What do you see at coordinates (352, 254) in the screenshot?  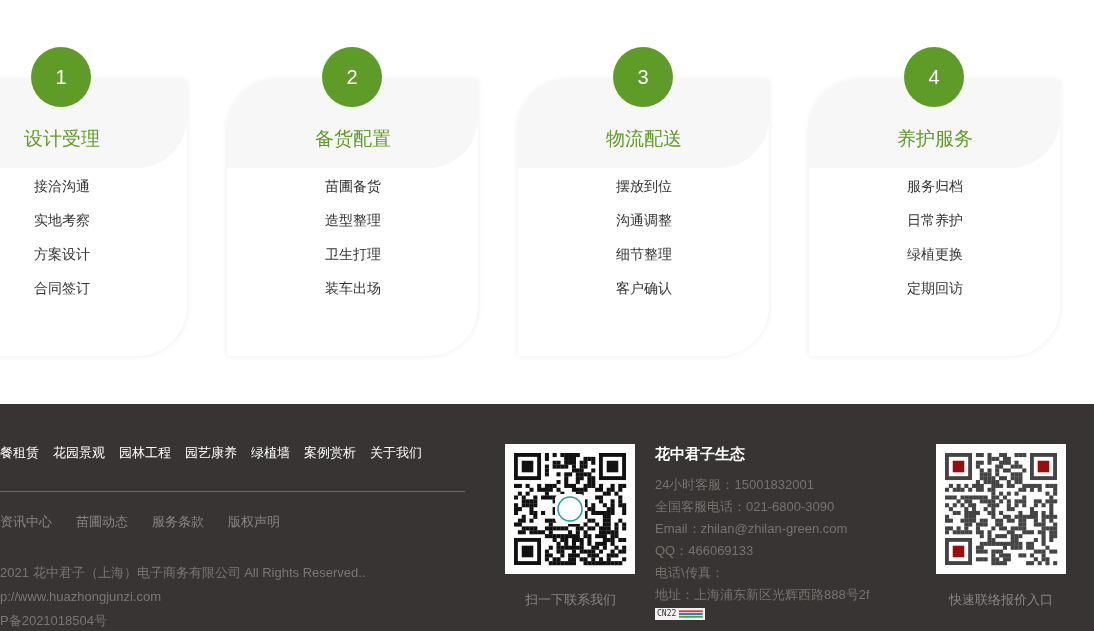 I see `step-item: 卫生打理` at bounding box center [352, 254].